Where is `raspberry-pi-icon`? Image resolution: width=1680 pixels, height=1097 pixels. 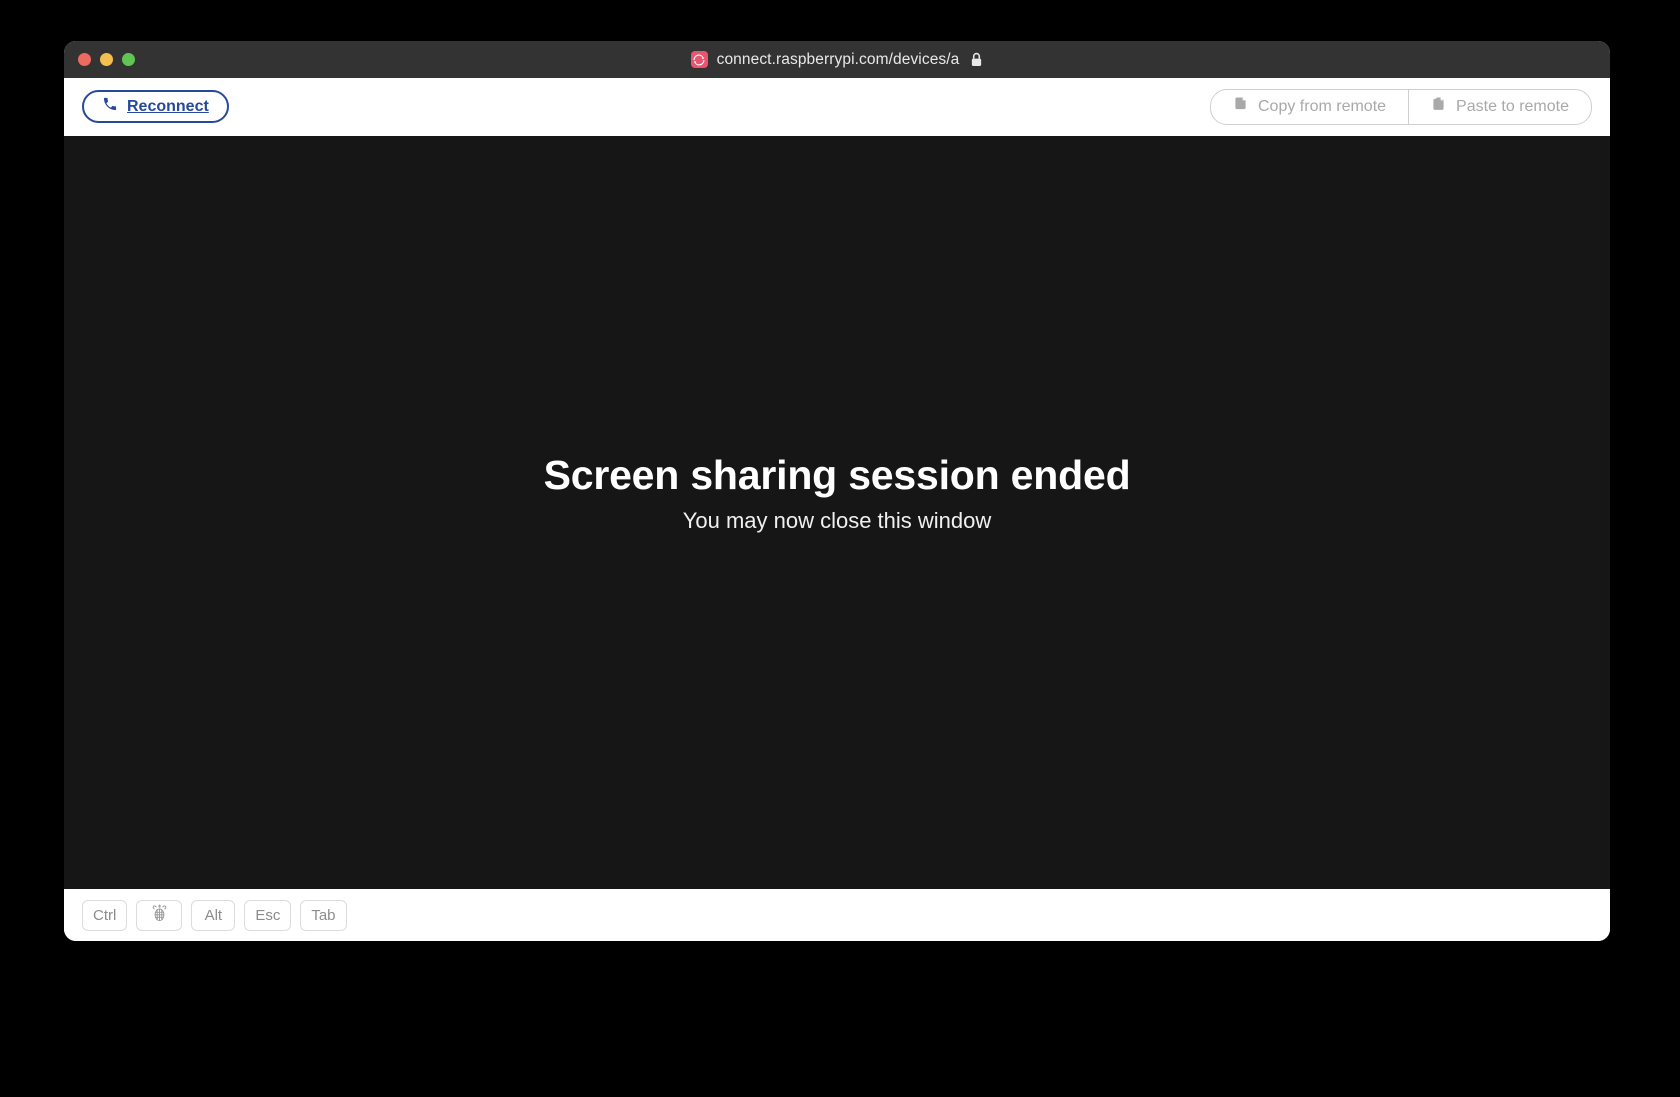 raspberry-pi-icon is located at coordinates (159, 915).